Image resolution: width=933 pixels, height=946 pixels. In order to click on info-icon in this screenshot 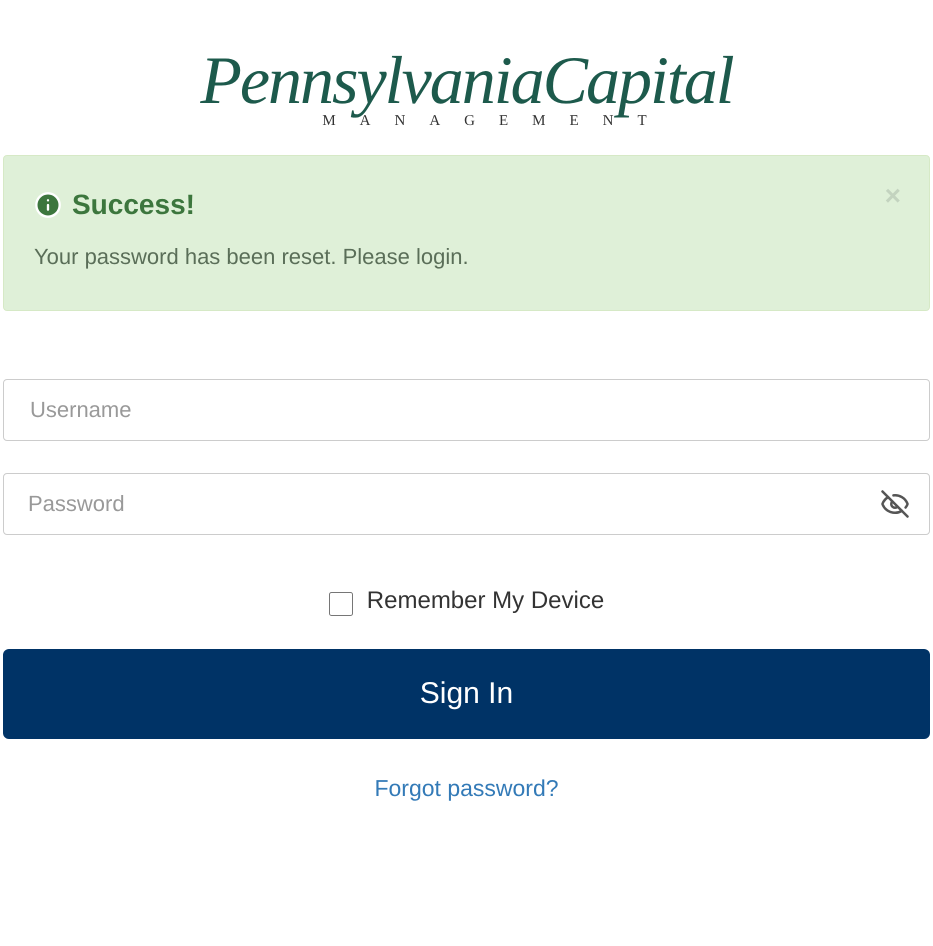, I will do `click(48, 204)`.